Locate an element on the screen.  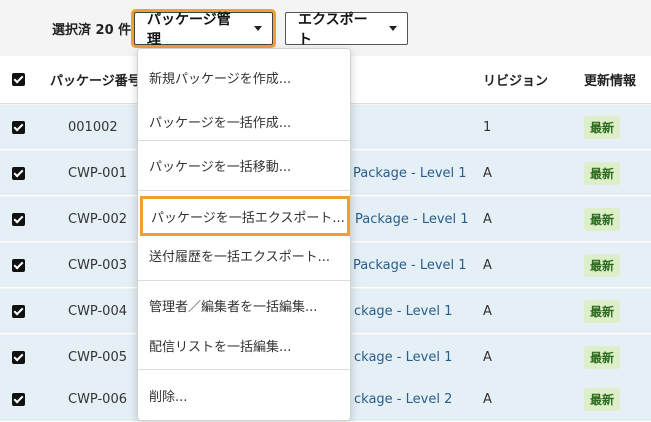
export-label: エクスポート is located at coordinates (333, 29).